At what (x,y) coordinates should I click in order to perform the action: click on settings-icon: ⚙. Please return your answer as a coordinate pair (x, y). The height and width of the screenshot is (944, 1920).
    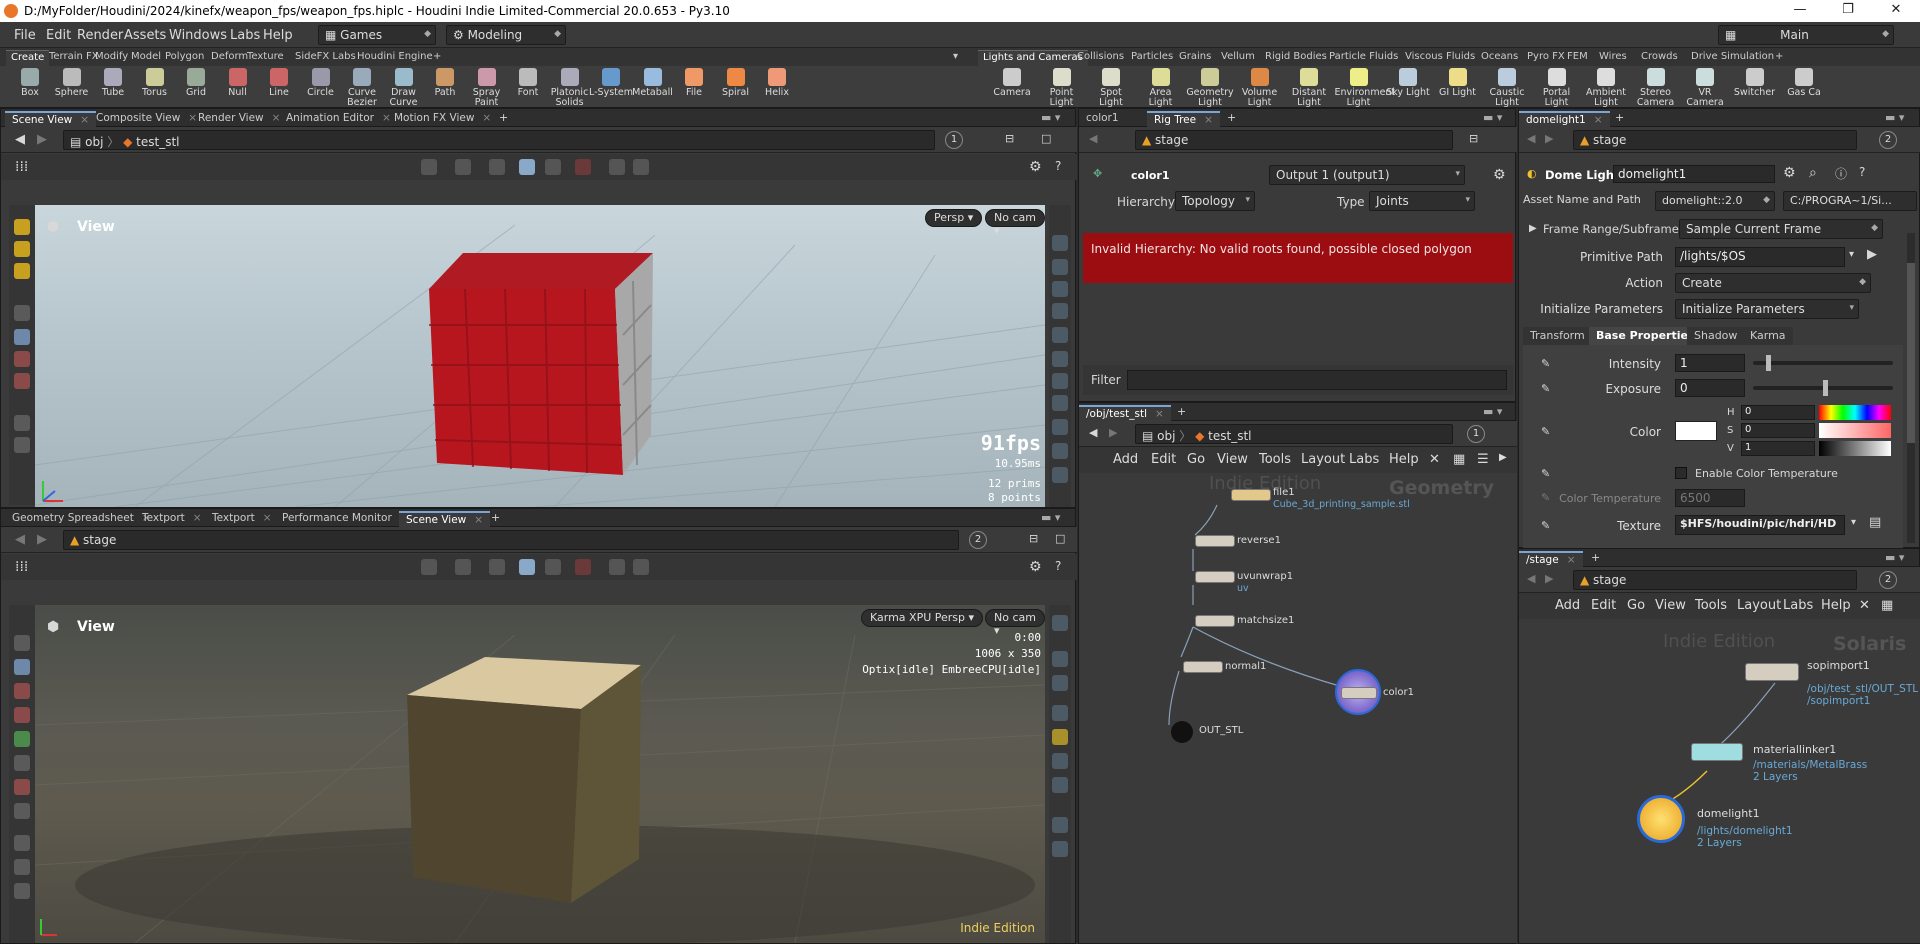
    Looking at the image, I should click on (1035, 567).